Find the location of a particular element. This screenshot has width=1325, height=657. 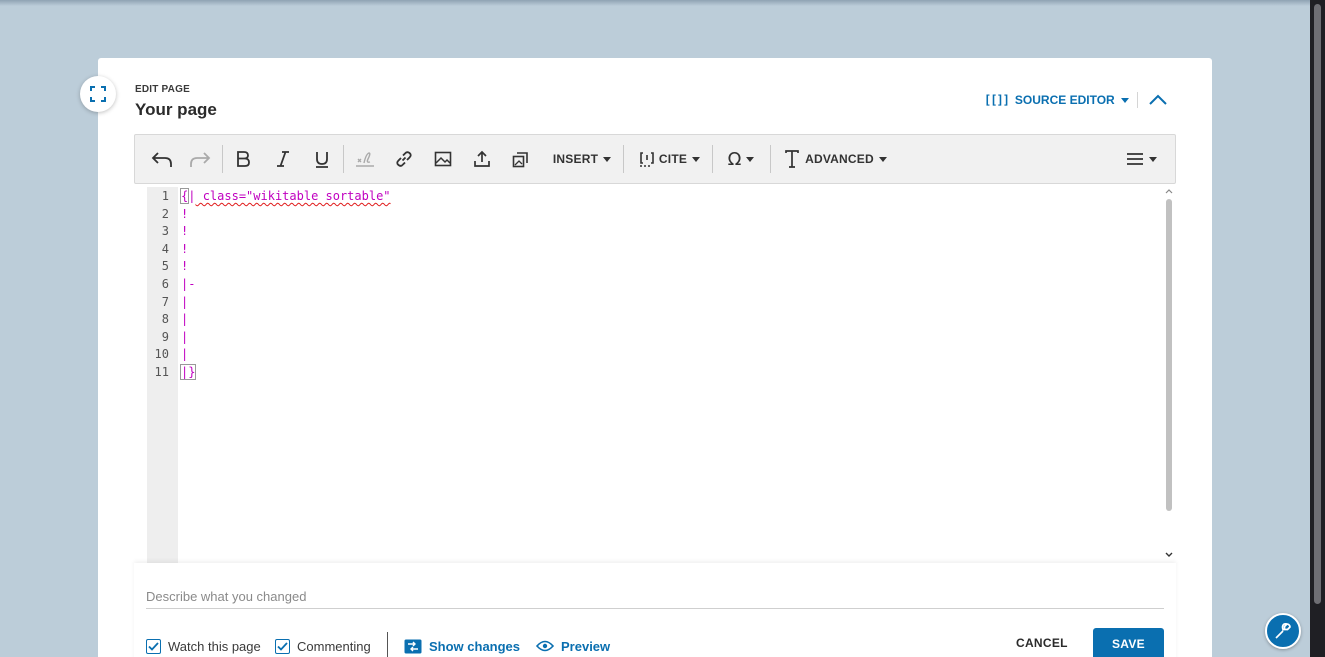

page-scrollbar-thumb is located at coordinates (1317, 304).